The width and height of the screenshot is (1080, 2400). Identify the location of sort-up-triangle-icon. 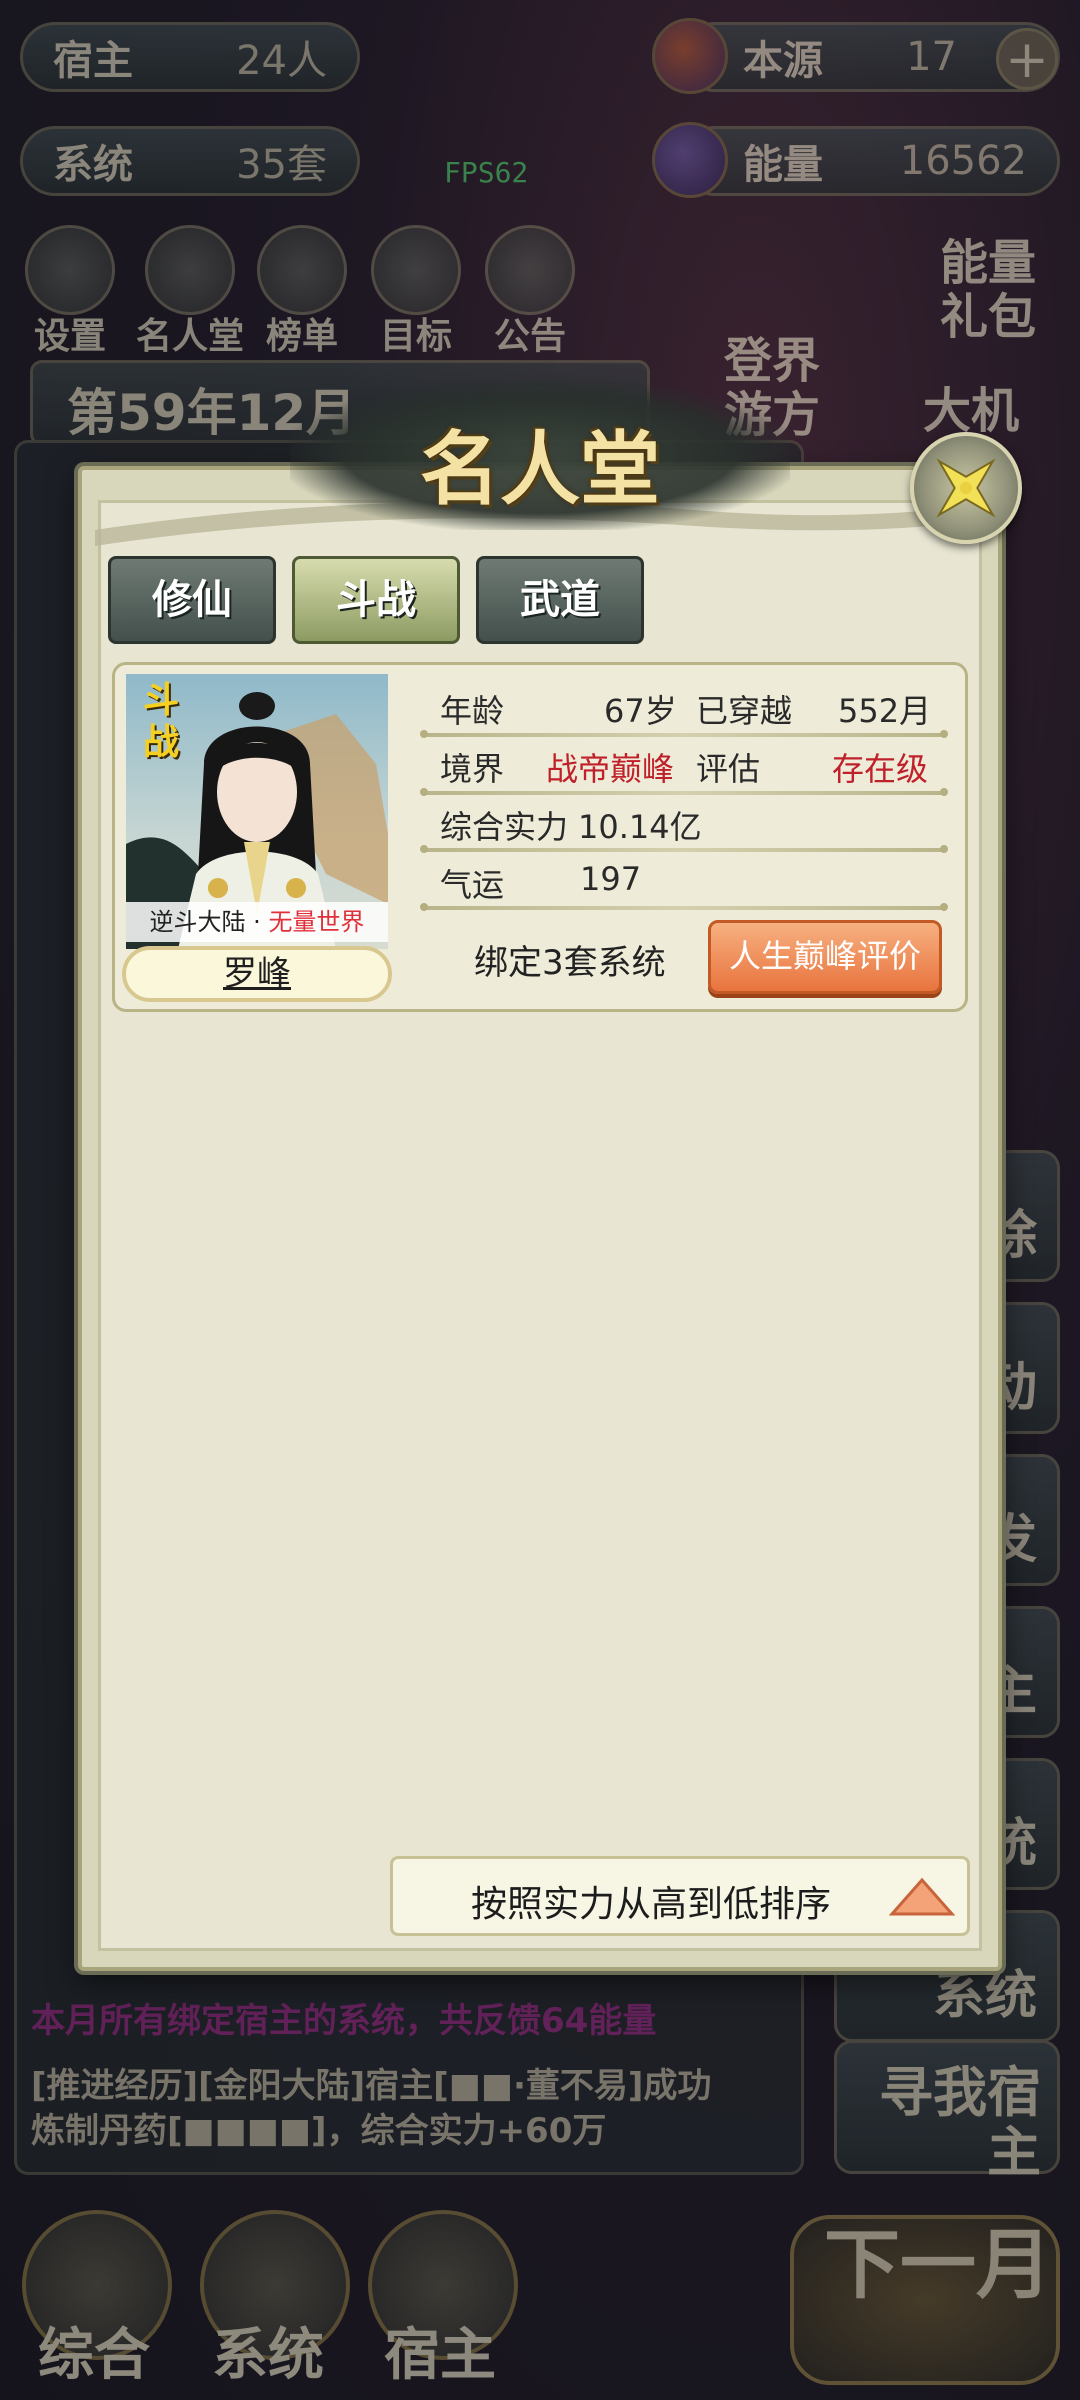
(922, 1896).